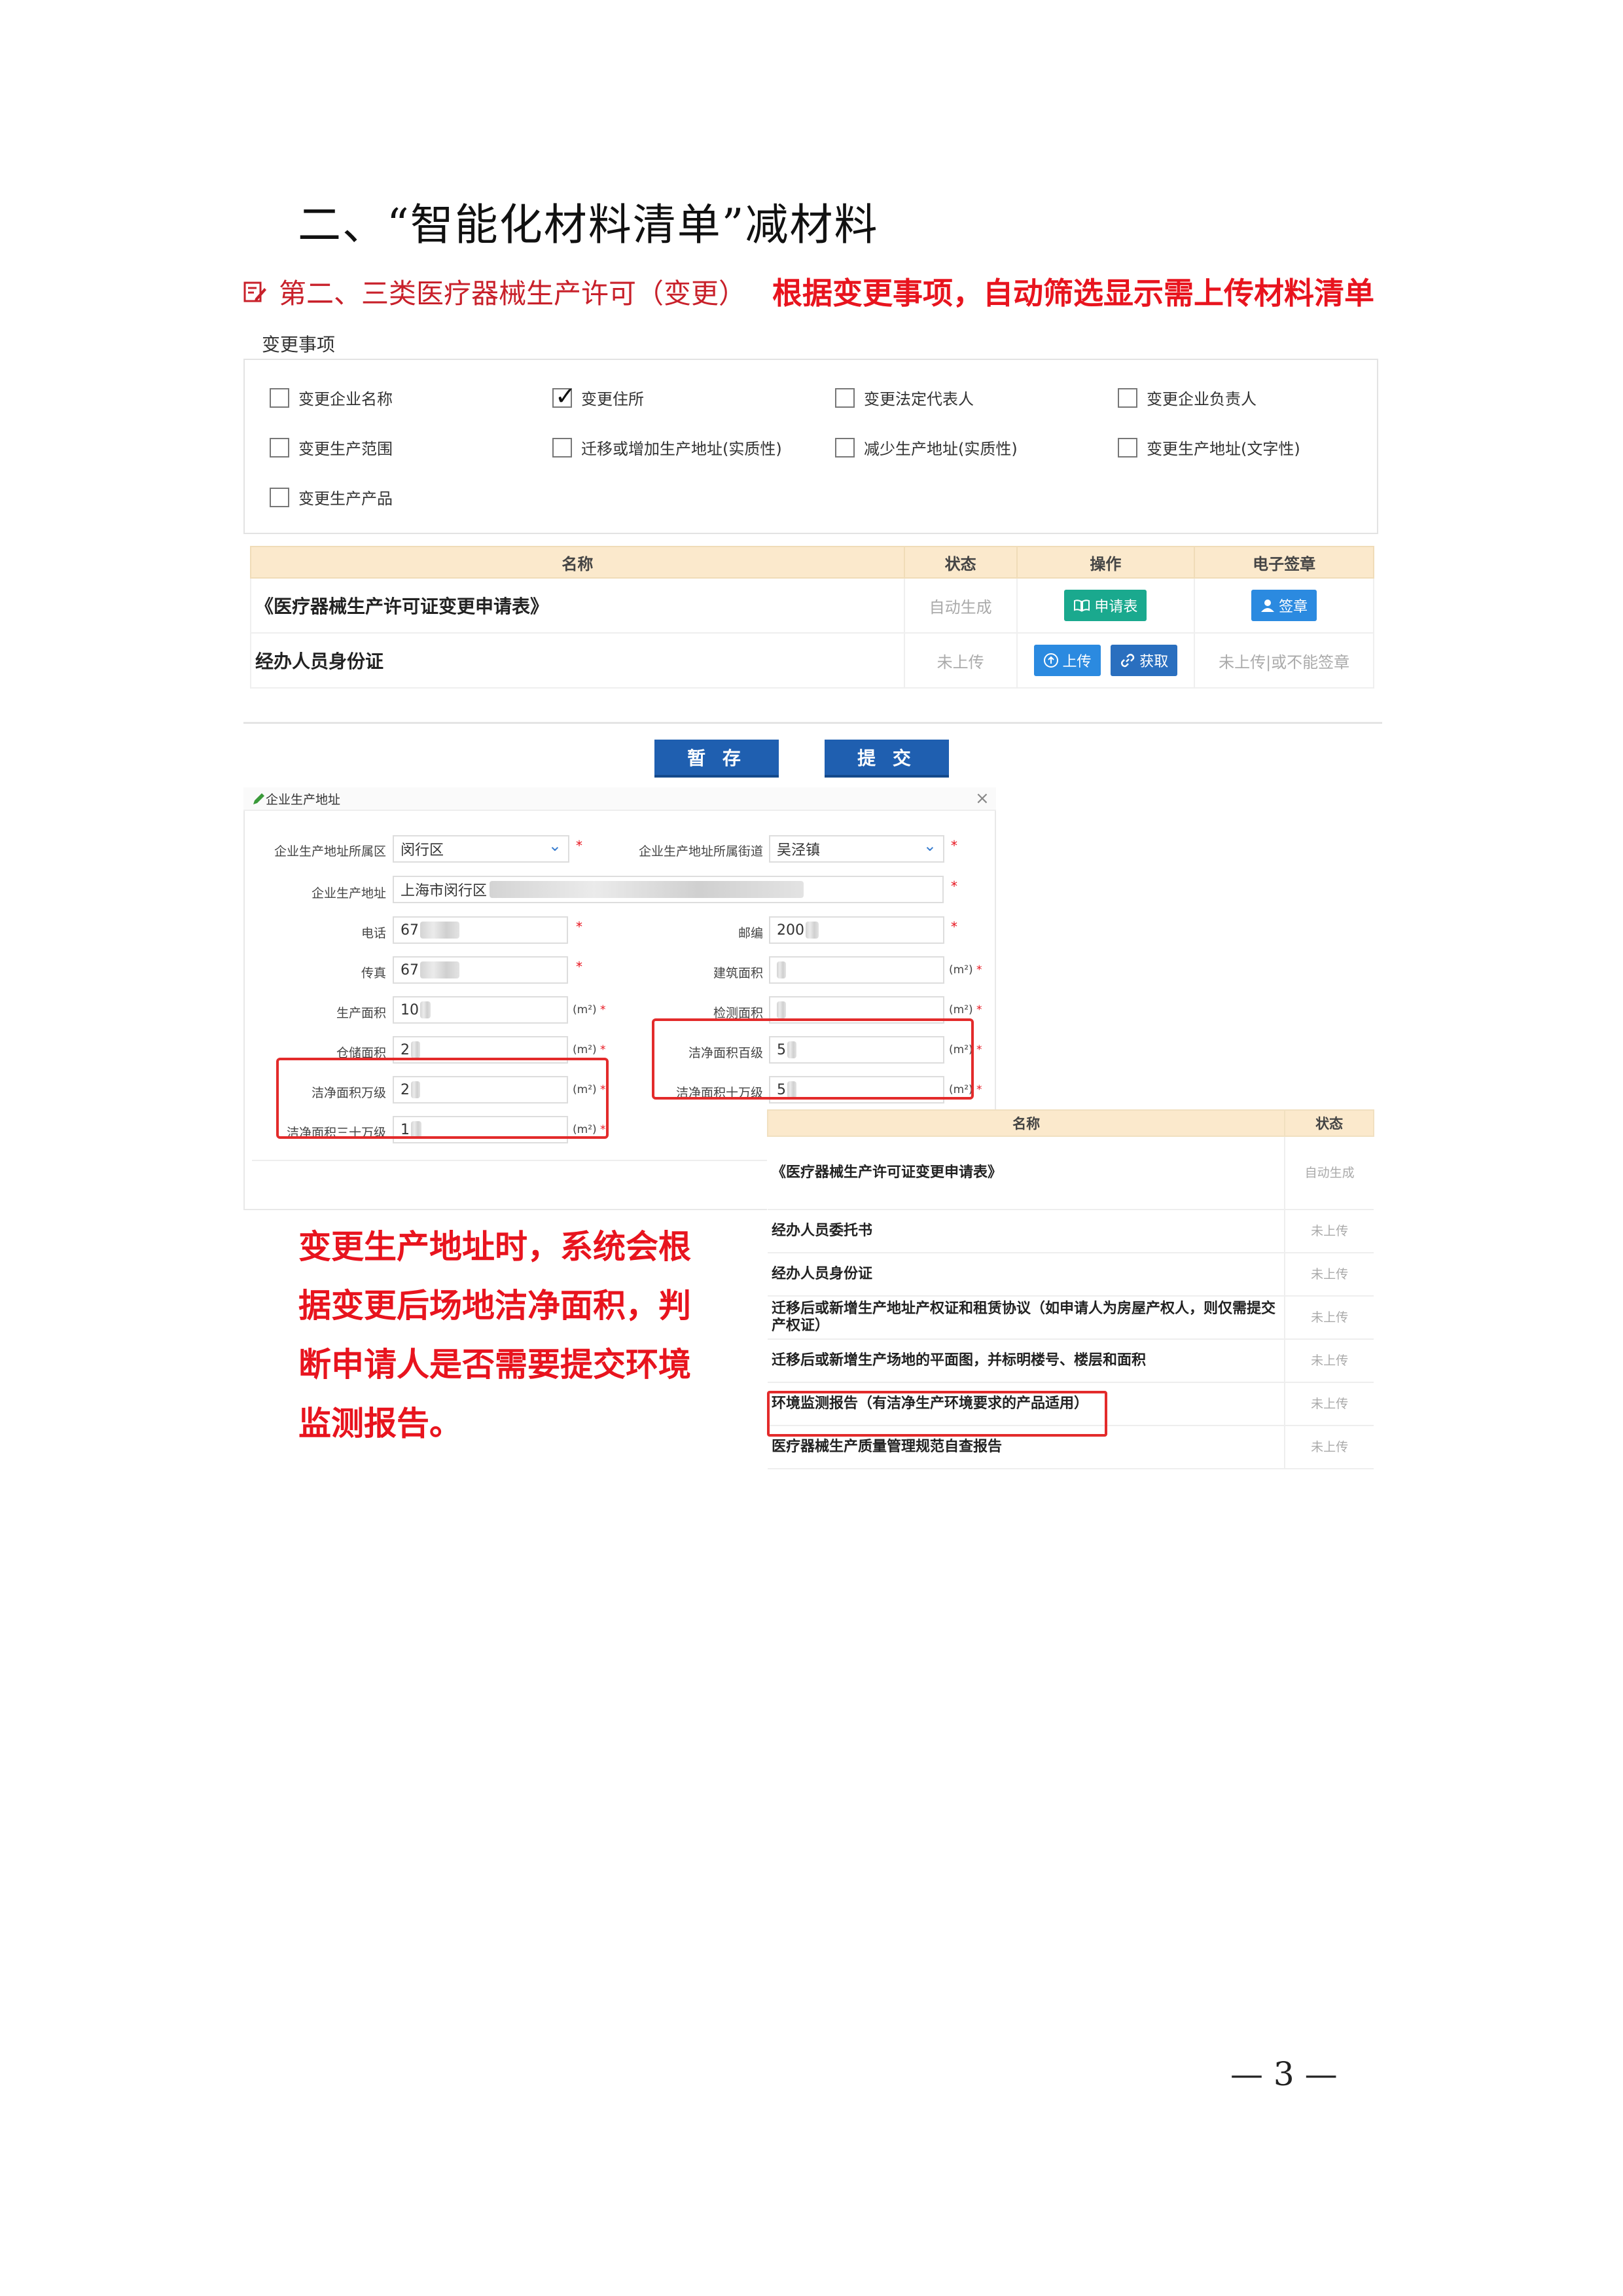 The width and height of the screenshot is (1623, 2296). What do you see at coordinates (791, 930) in the screenshot?
I see `postcode-value: 200` at bounding box center [791, 930].